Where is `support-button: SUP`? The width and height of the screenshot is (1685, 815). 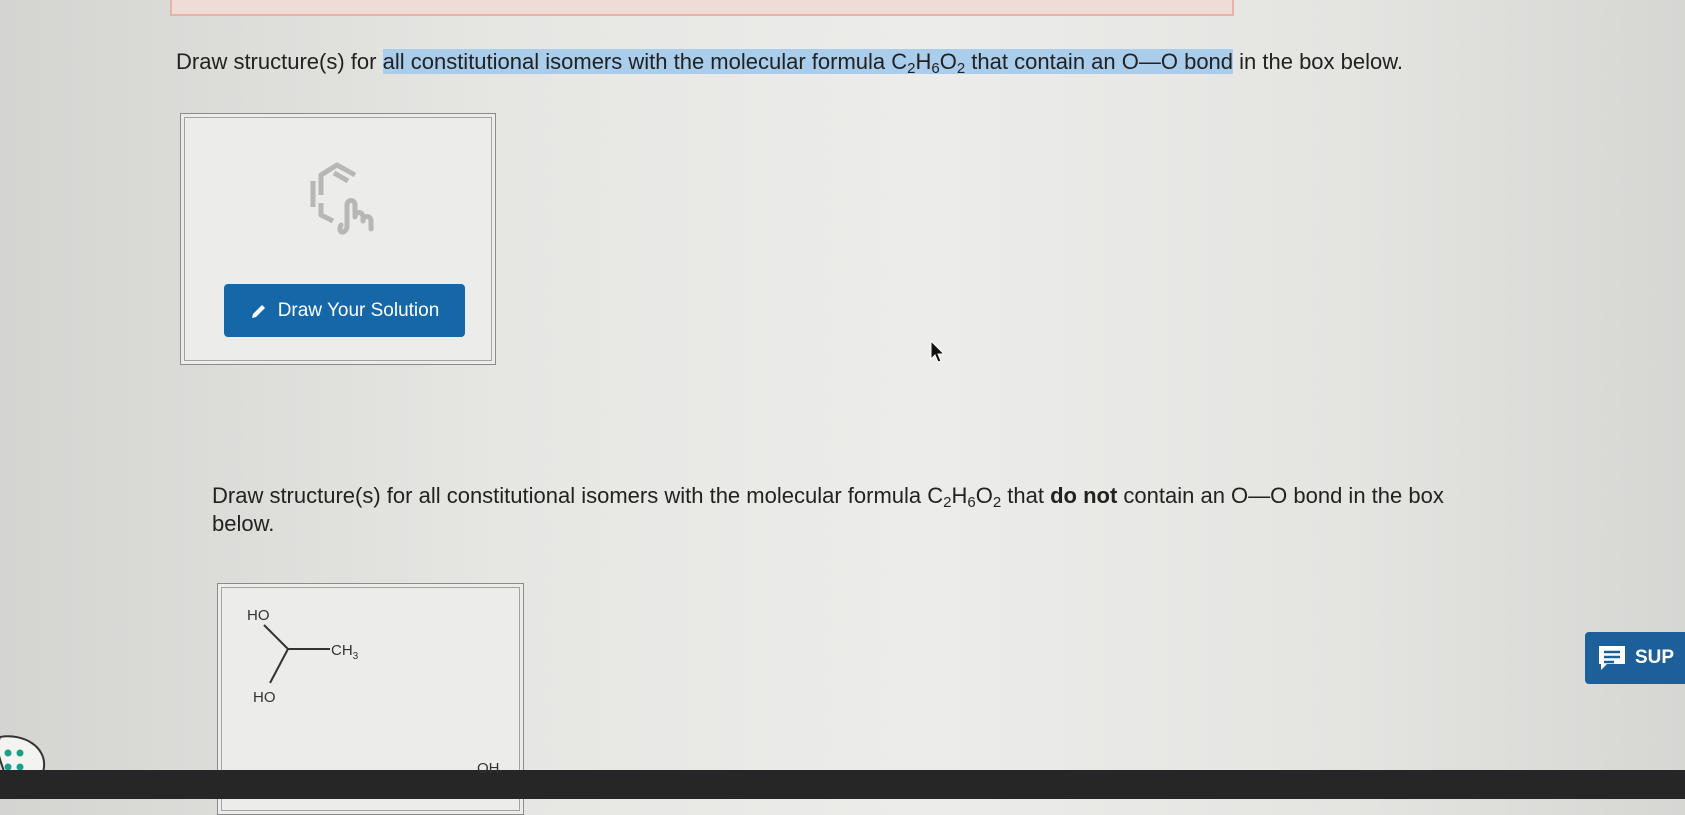 support-button: SUP is located at coordinates (1635, 658).